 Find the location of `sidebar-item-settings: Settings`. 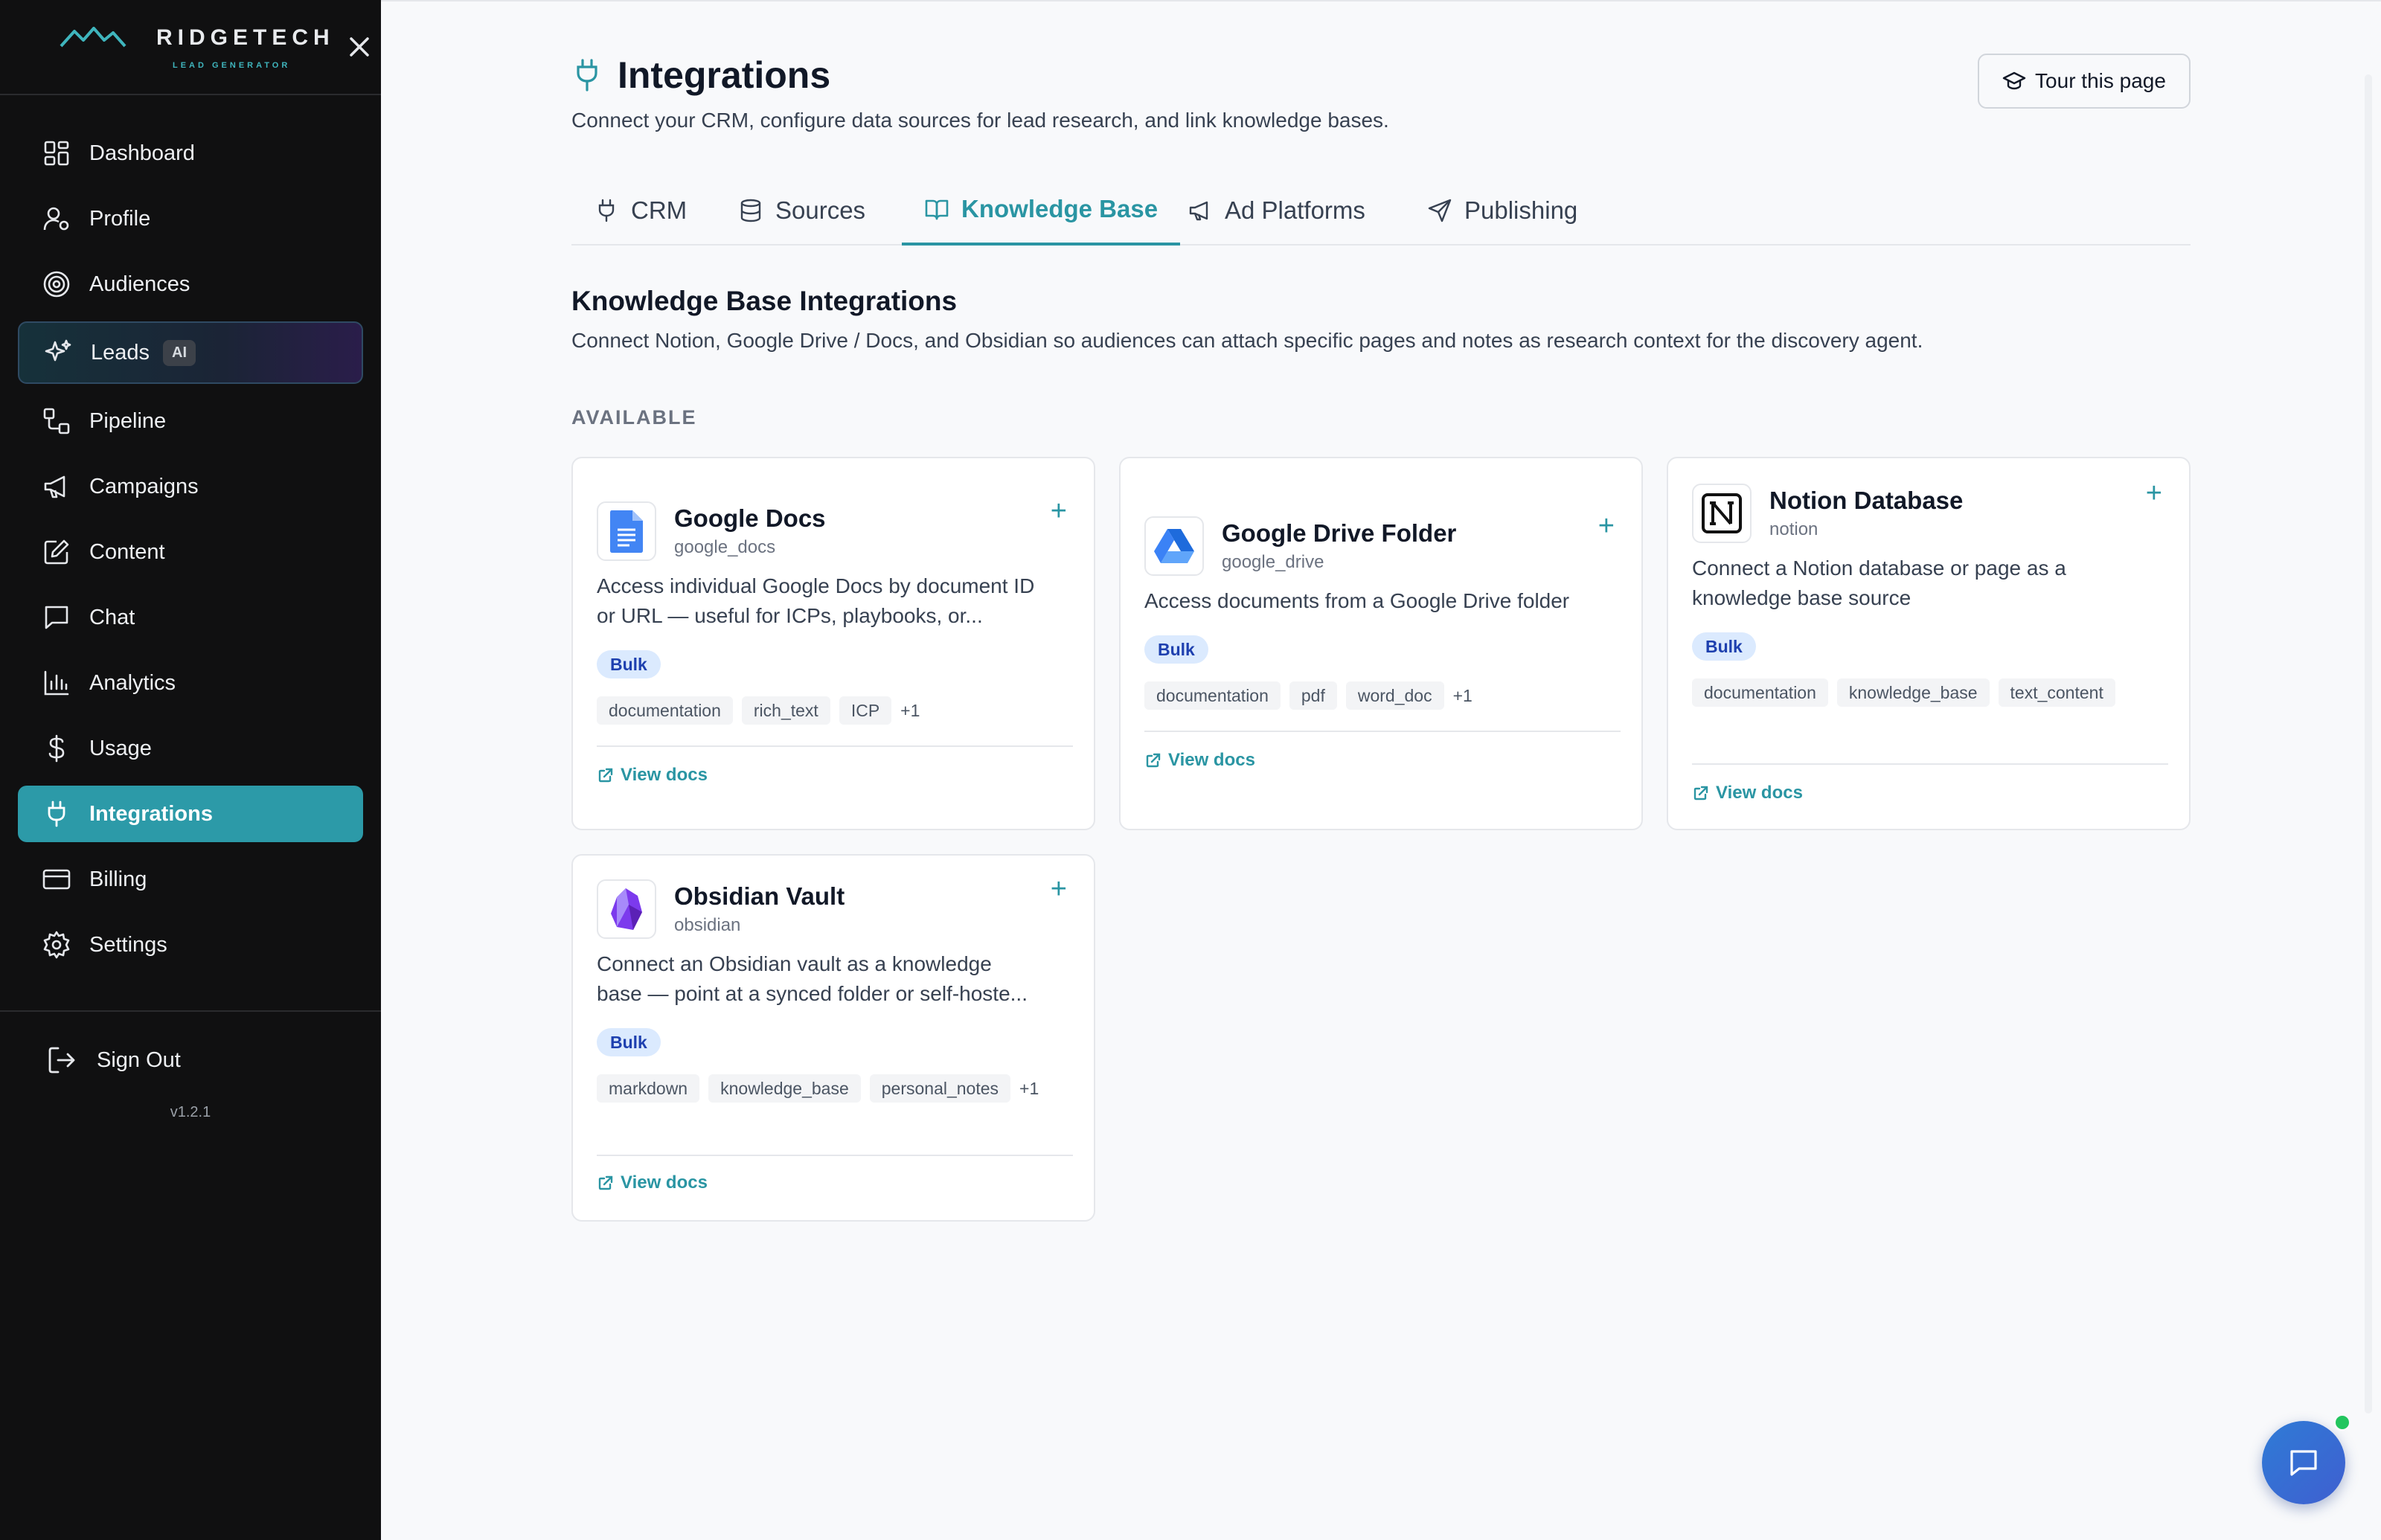

sidebar-item-settings: Settings is located at coordinates (190, 945).